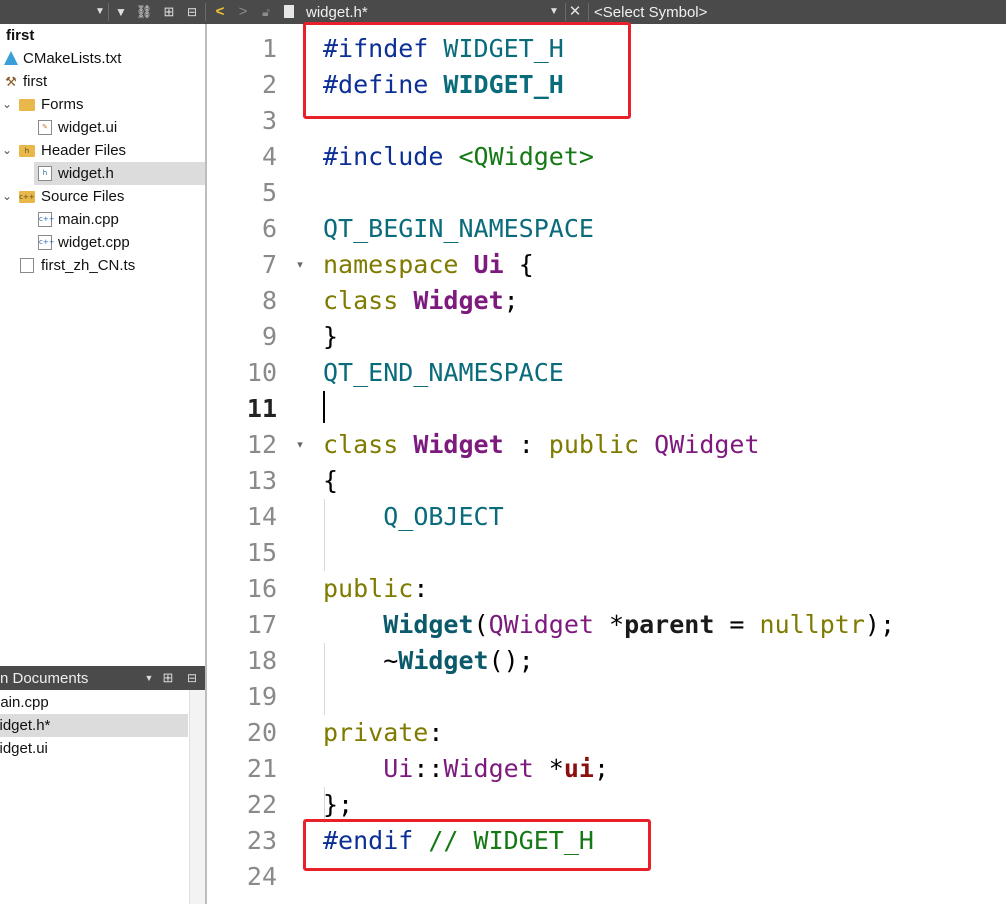 This screenshot has height=904, width=1006. I want to click on close-file-icon: ✕, so click(575, 12).